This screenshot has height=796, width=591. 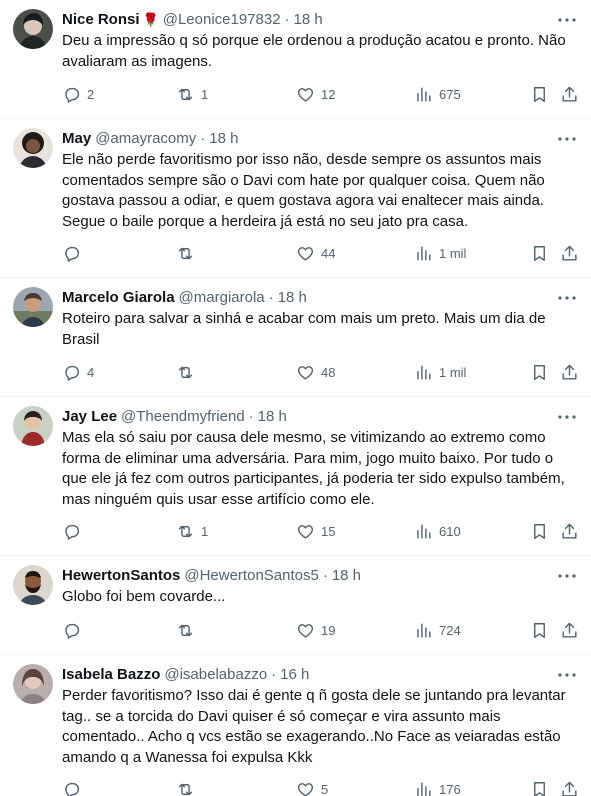 I want to click on views-button: 675, so click(x=437, y=94).